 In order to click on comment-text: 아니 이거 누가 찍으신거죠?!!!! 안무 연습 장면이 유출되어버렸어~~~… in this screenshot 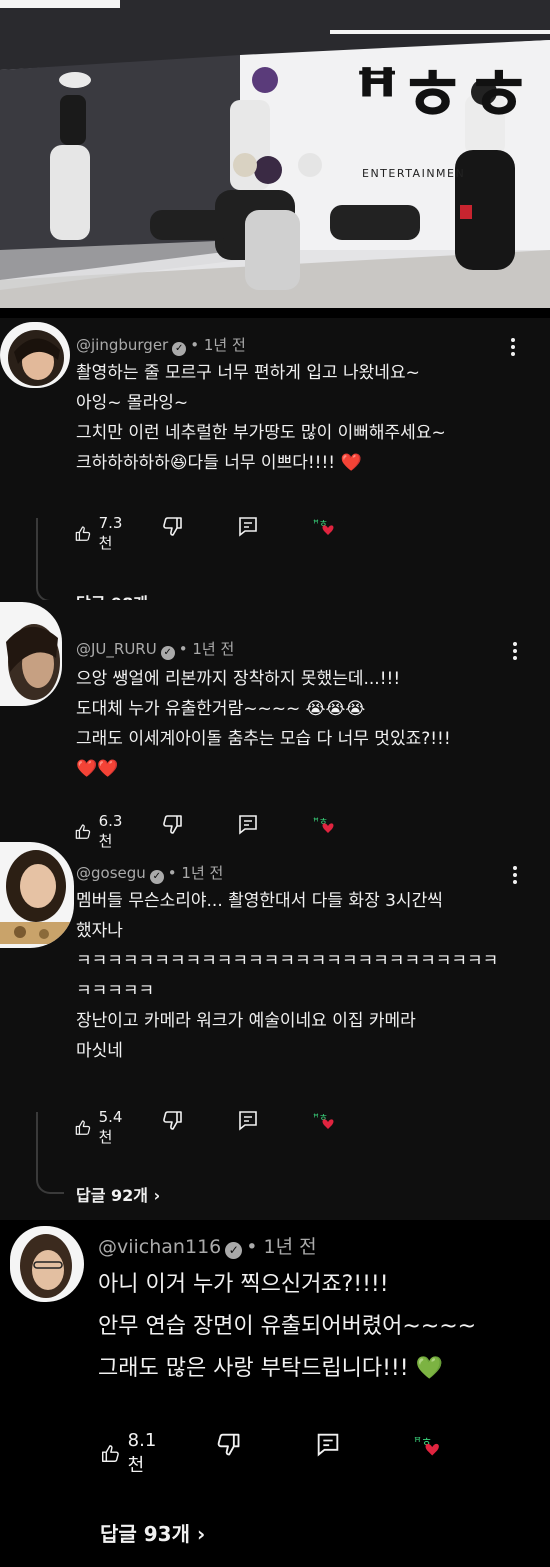, I will do `click(287, 1326)`.